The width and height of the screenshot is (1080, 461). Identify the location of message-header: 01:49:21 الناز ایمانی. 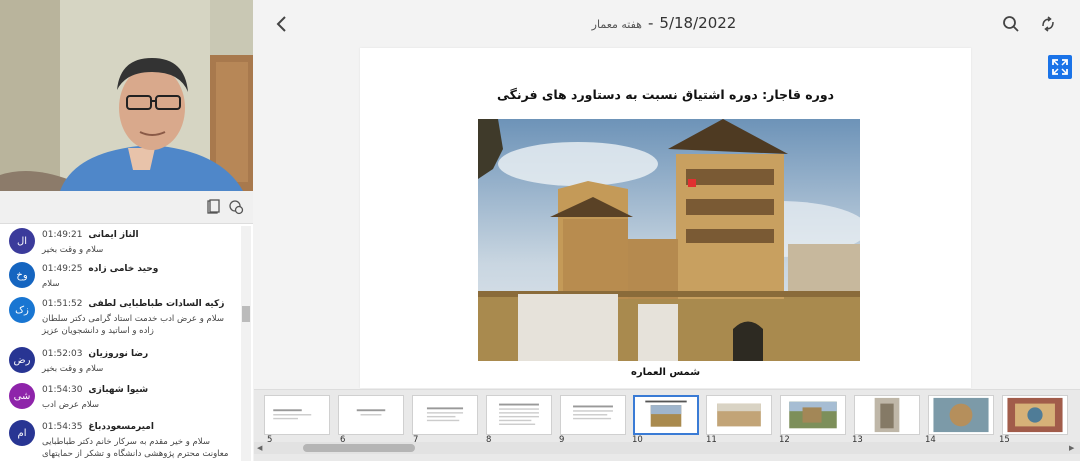
(90, 235).